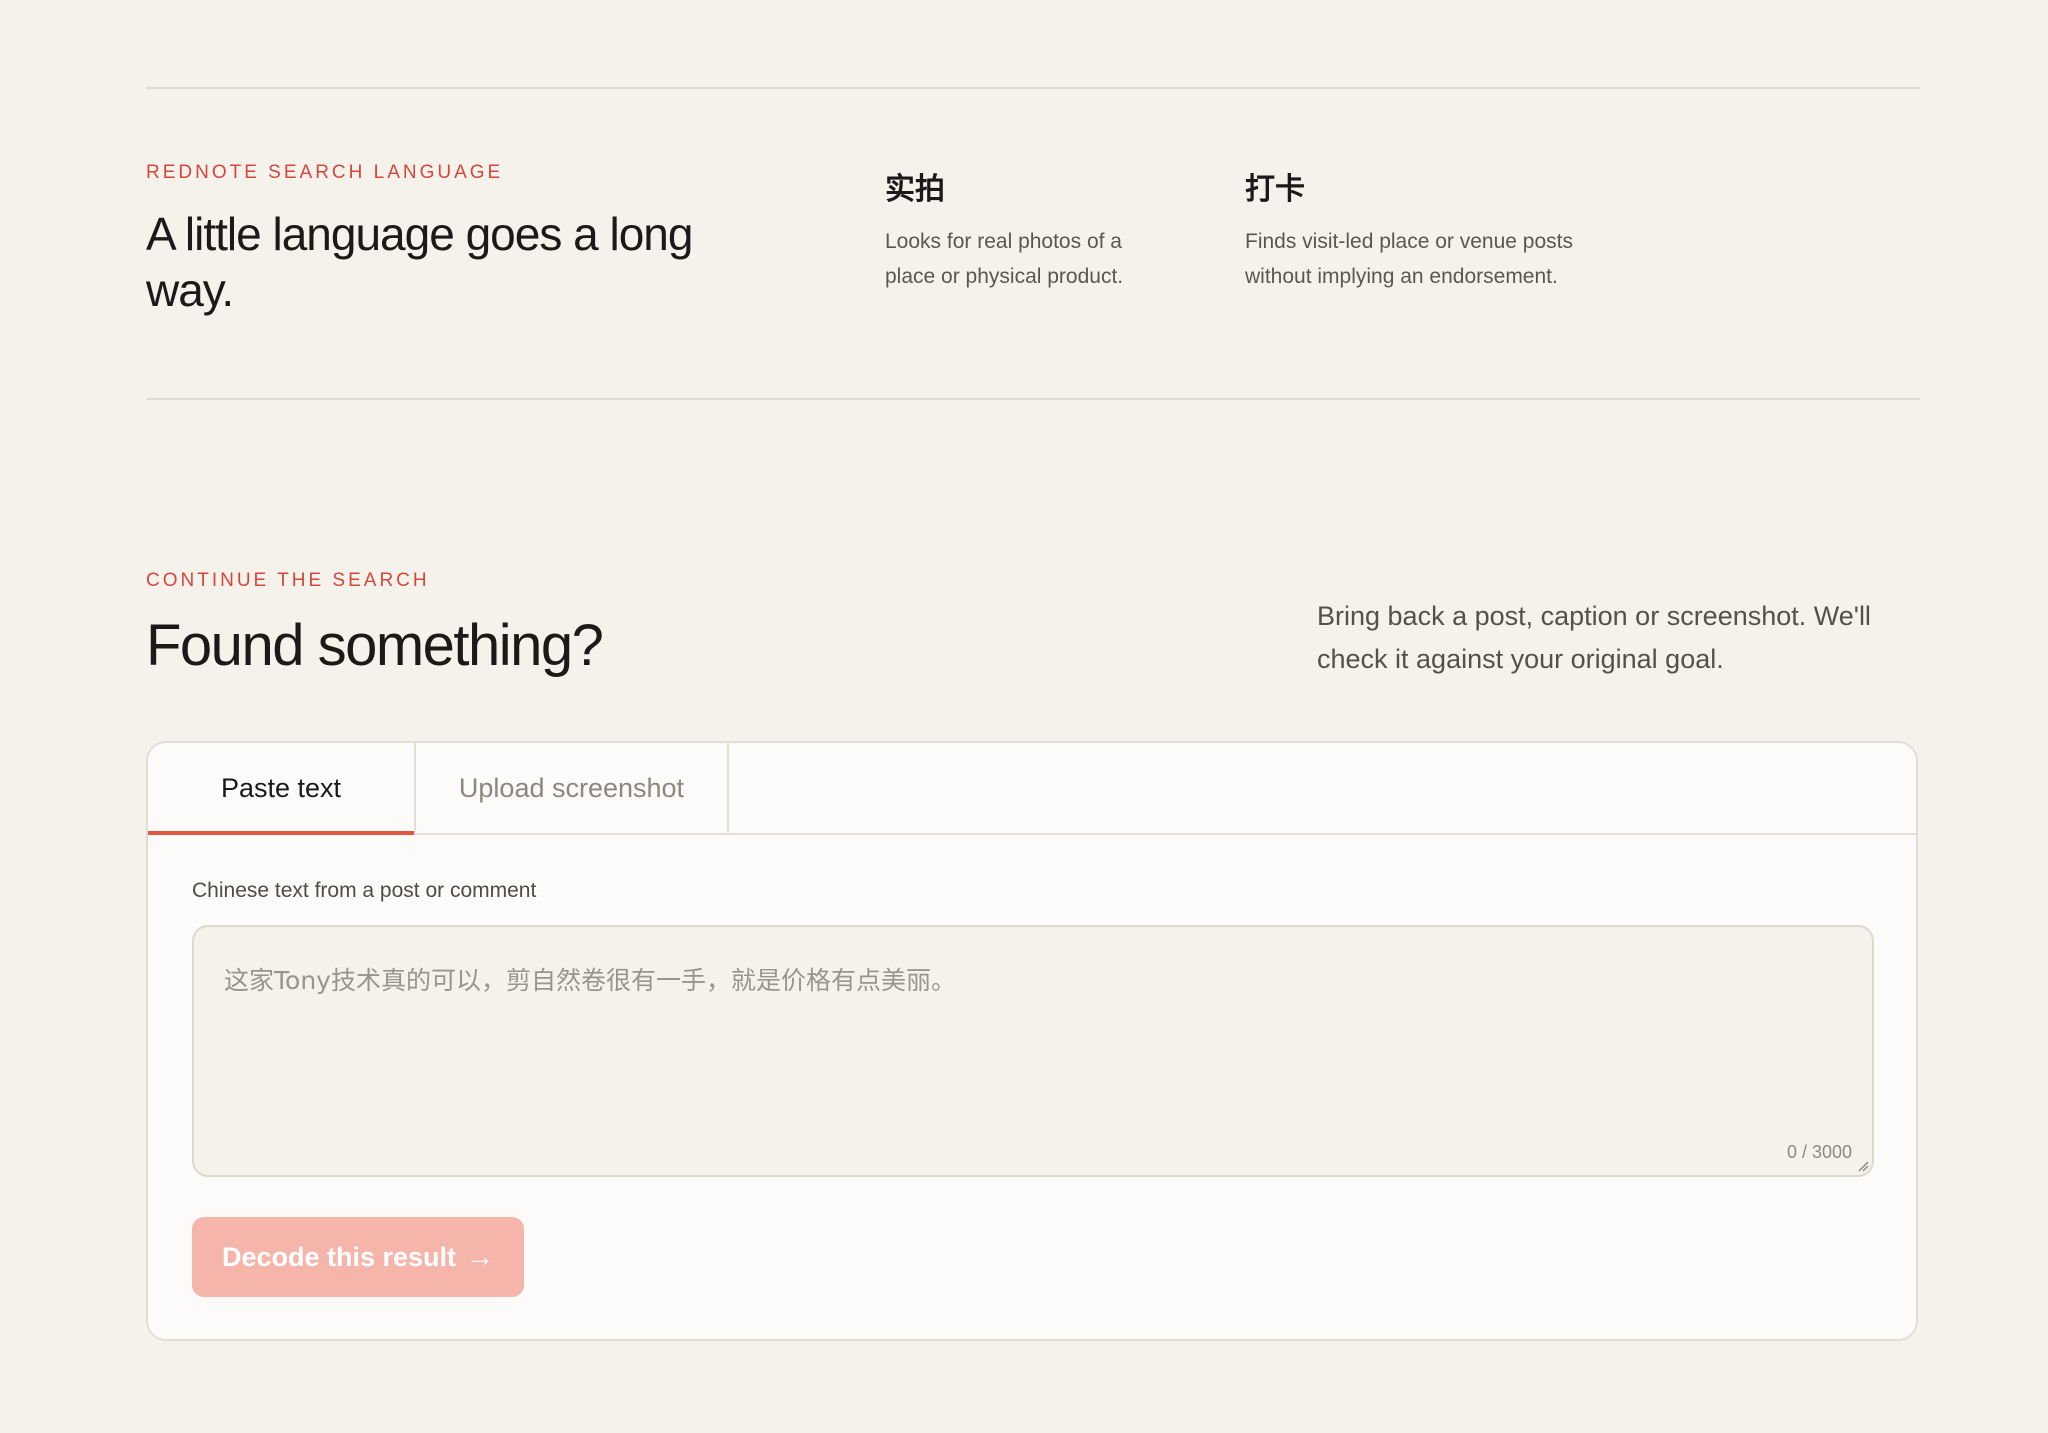 This screenshot has height=1433, width=2048. What do you see at coordinates (364, 890) in the screenshot?
I see `text-field-label: Chinese text from a post or comment` at bounding box center [364, 890].